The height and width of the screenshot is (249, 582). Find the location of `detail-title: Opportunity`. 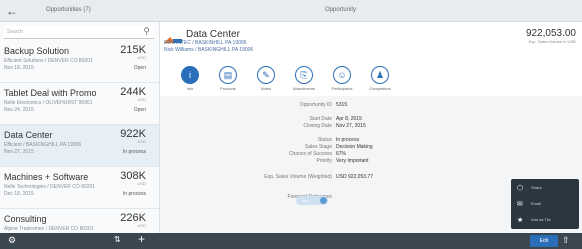

detail-title: Opportunity is located at coordinates (341, 10).